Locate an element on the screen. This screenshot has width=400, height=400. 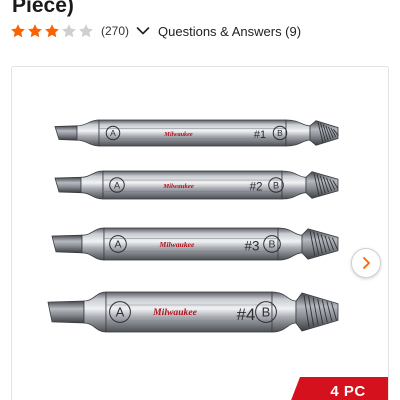
bit-number-label: #4 is located at coordinates (246, 314).